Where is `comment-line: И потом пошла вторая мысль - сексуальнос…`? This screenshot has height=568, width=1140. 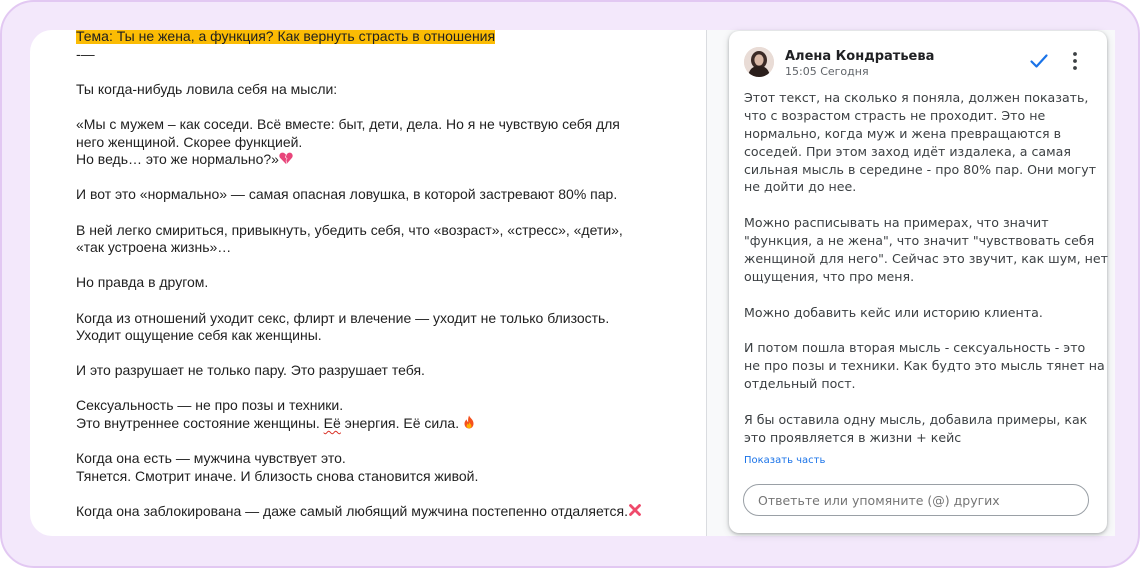
comment-line: И потом пошла вторая мысль - сексуальнос… is located at coordinates (915, 348).